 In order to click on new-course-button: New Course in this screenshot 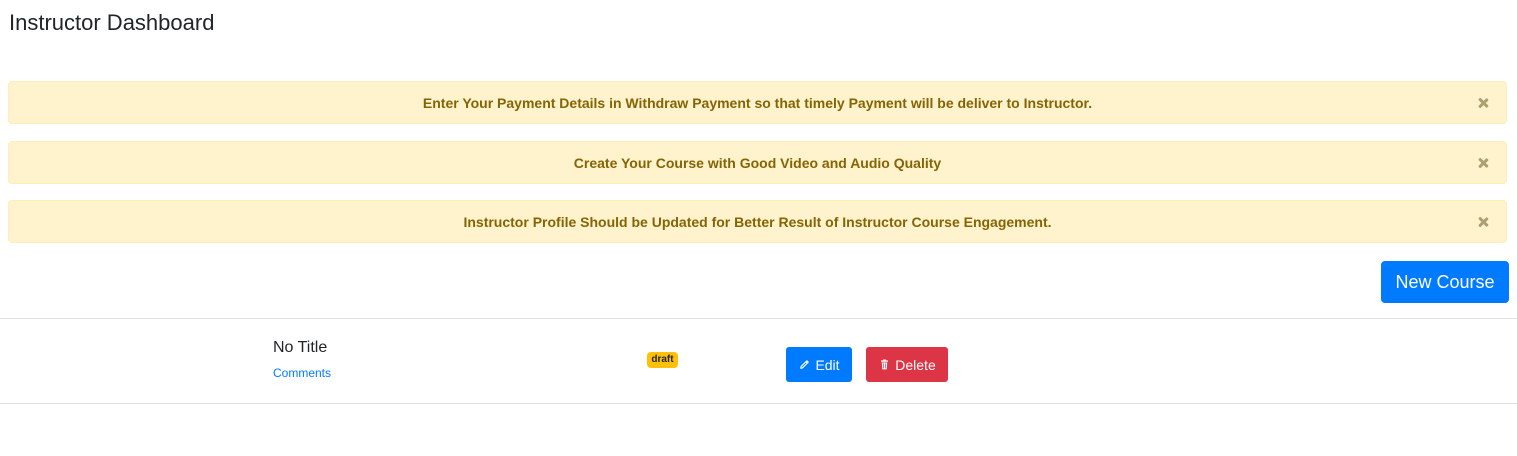, I will do `click(1445, 282)`.